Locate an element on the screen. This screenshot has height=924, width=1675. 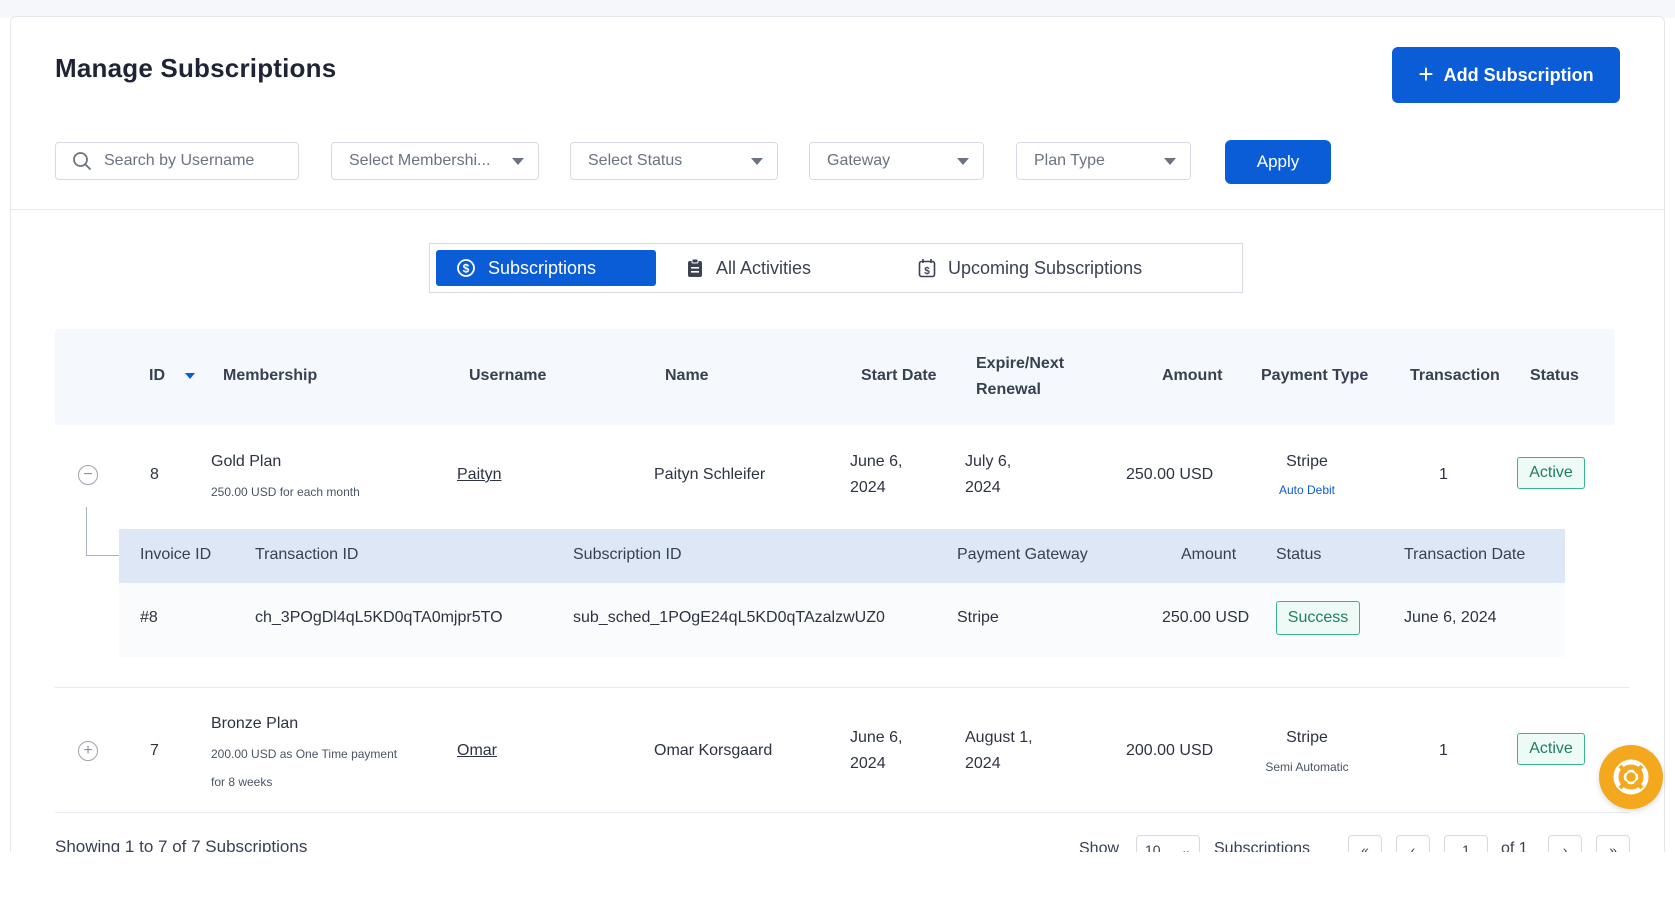
column-id-label: ID is located at coordinates (157, 375).